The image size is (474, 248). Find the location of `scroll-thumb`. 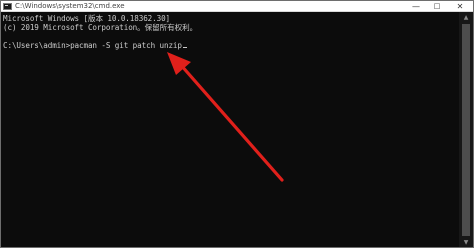

scroll-thumb is located at coordinates (466, 130).